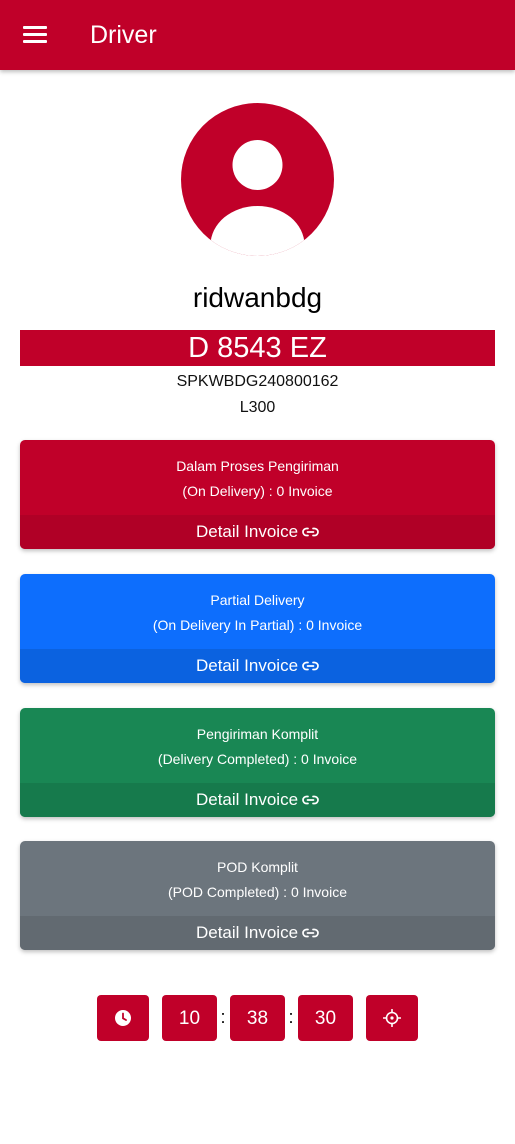 The image size is (515, 1144). Describe the element at coordinates (257, 179) in the screenshot. I see `user-avatar-icon` at that location.